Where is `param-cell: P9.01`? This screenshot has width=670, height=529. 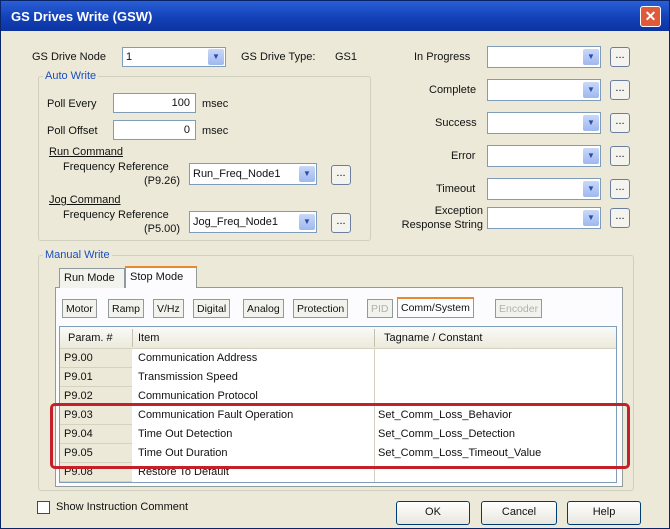
param-cell: P9.01 is located at coordinates (96, 377).